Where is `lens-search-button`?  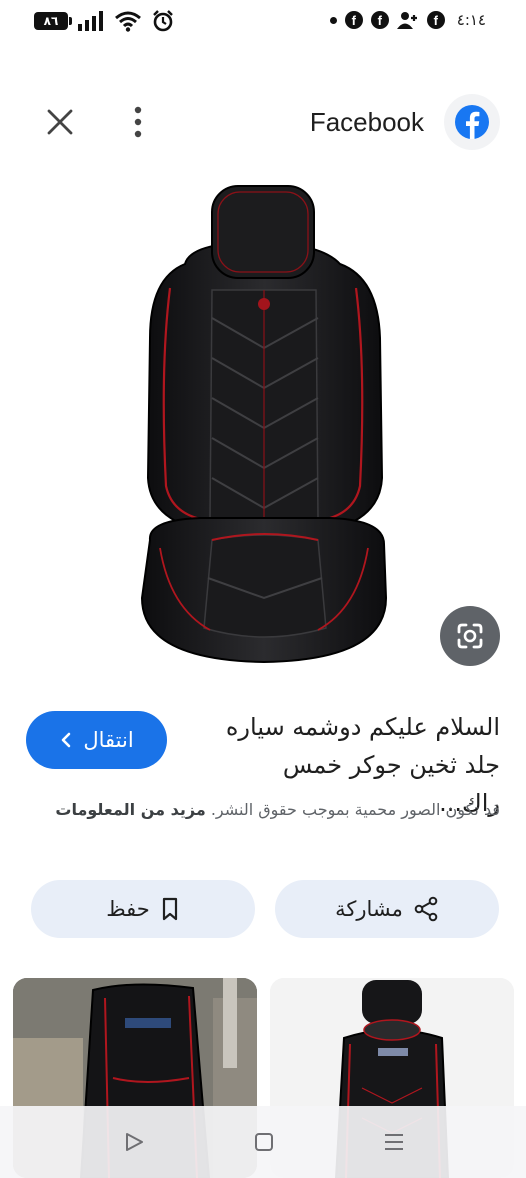 lens-search-button is located at coordinates (470, 636).